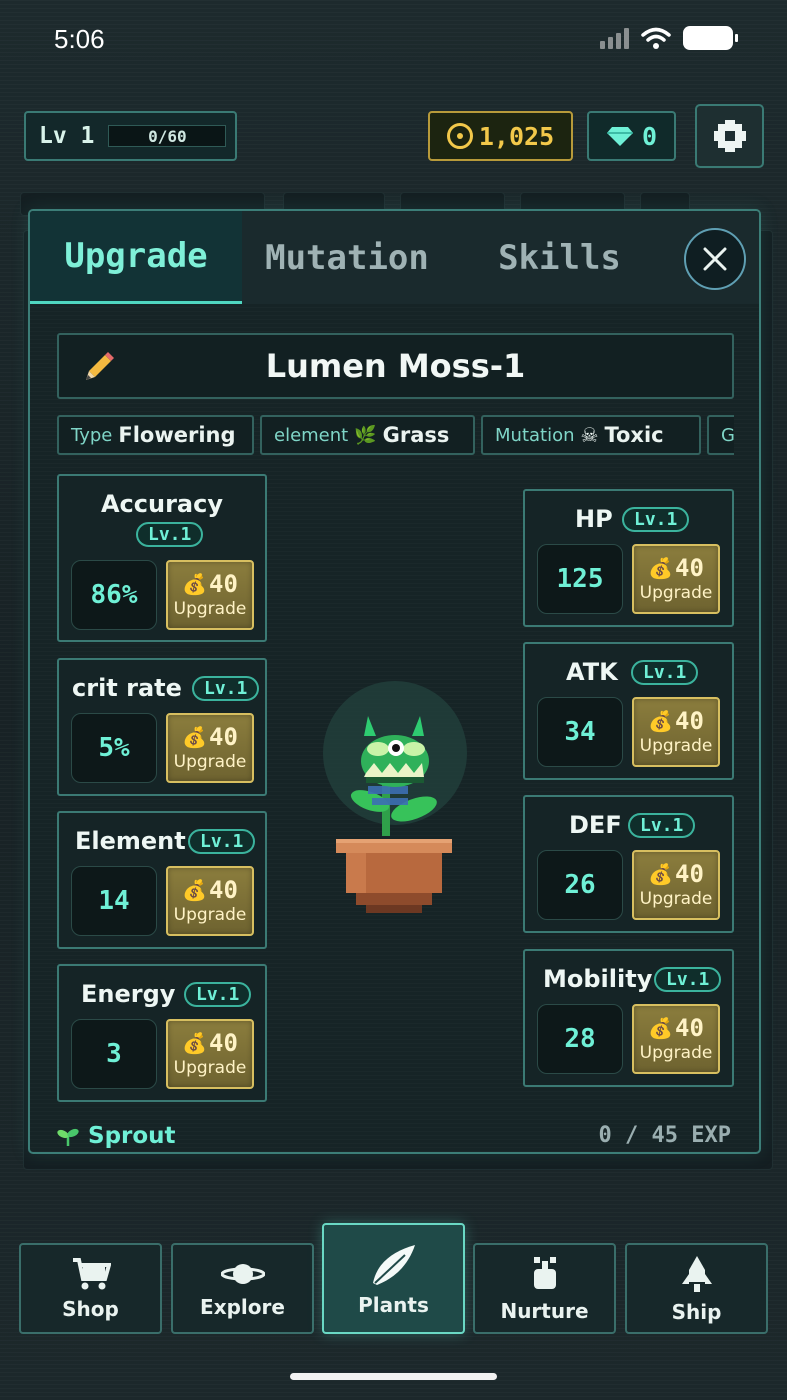  Describe the element at coordinates (594, 519) in the screenshot. I see `stat-name: HP` at that location.